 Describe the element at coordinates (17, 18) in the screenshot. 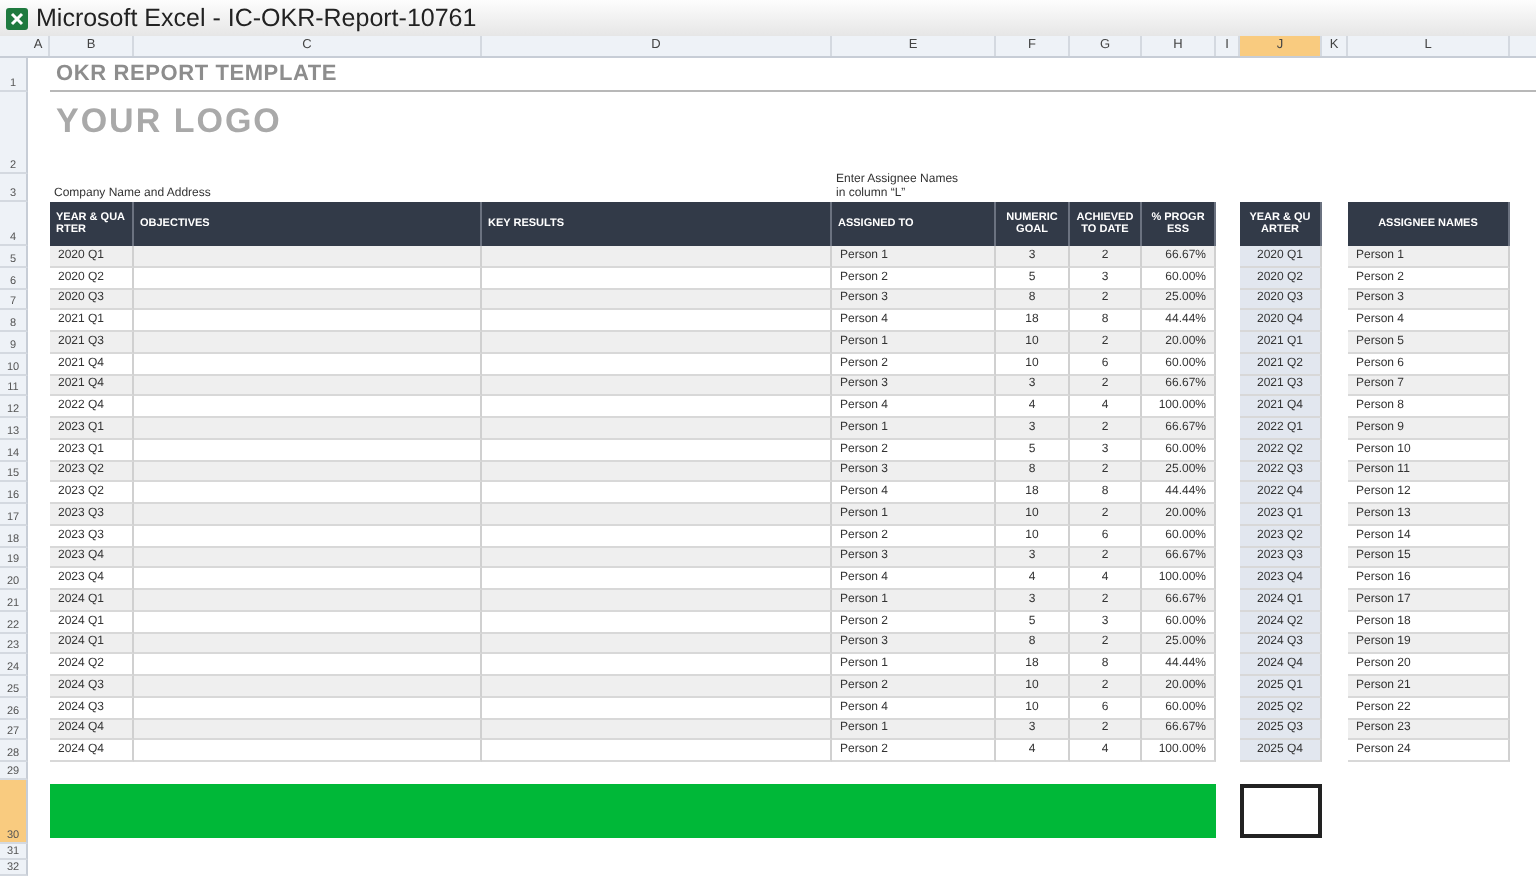

I see `spreadsheet-app-icon` at that location.